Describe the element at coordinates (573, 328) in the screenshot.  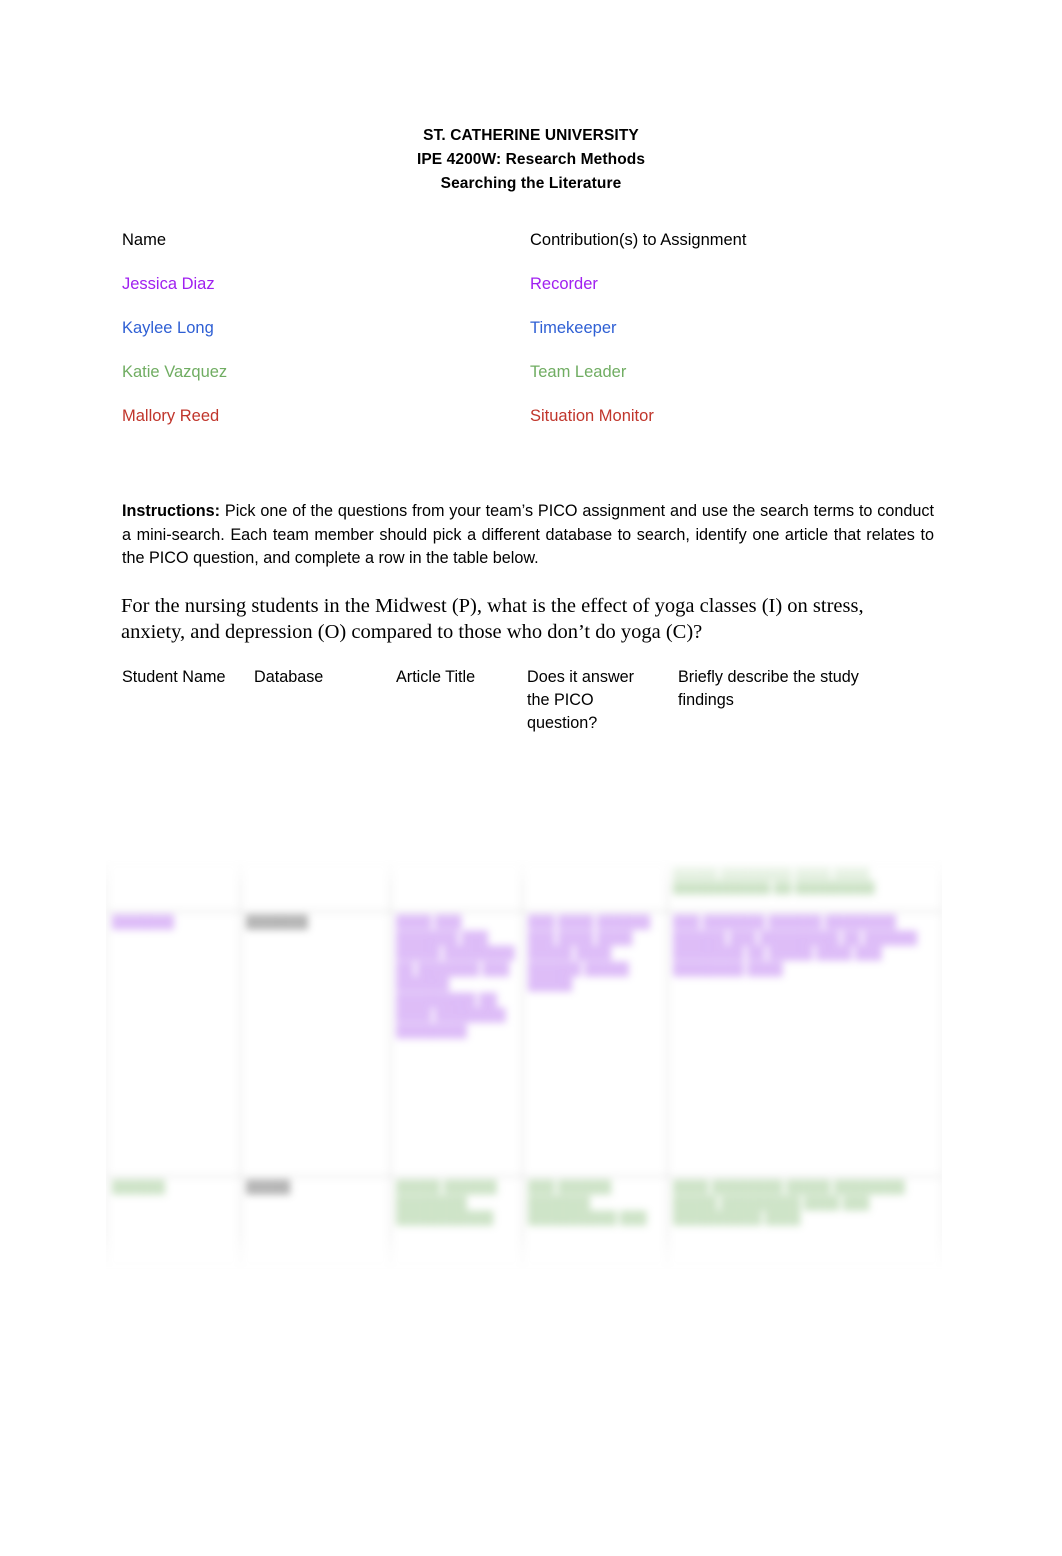
I see `member-contribution: Timekeeper` at that location.